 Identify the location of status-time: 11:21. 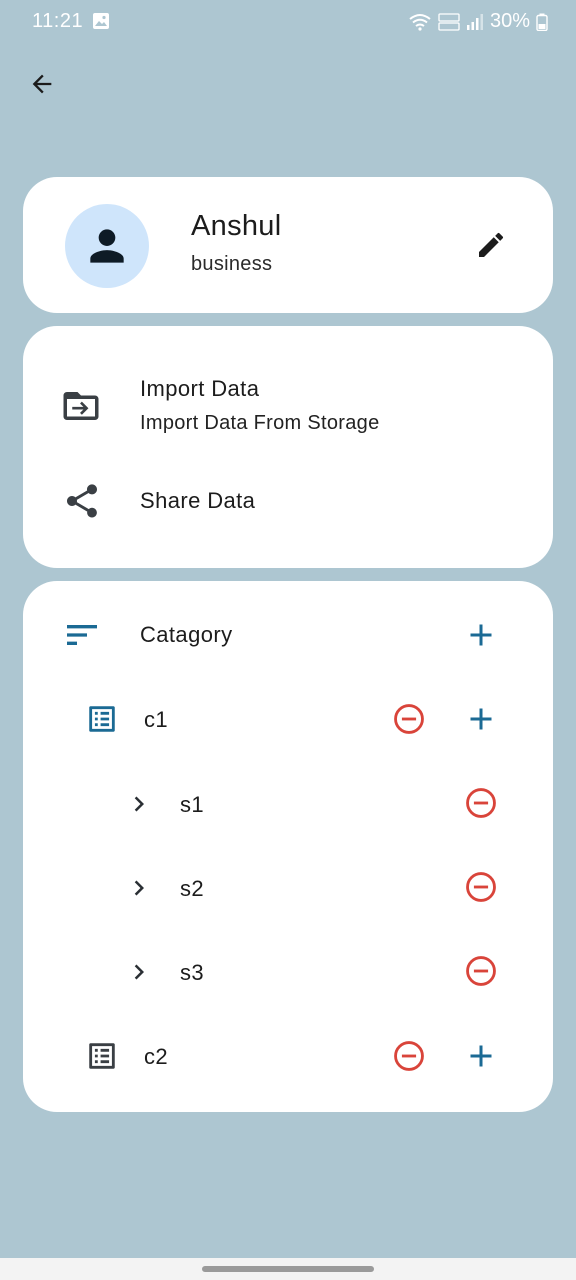
(58, 21).